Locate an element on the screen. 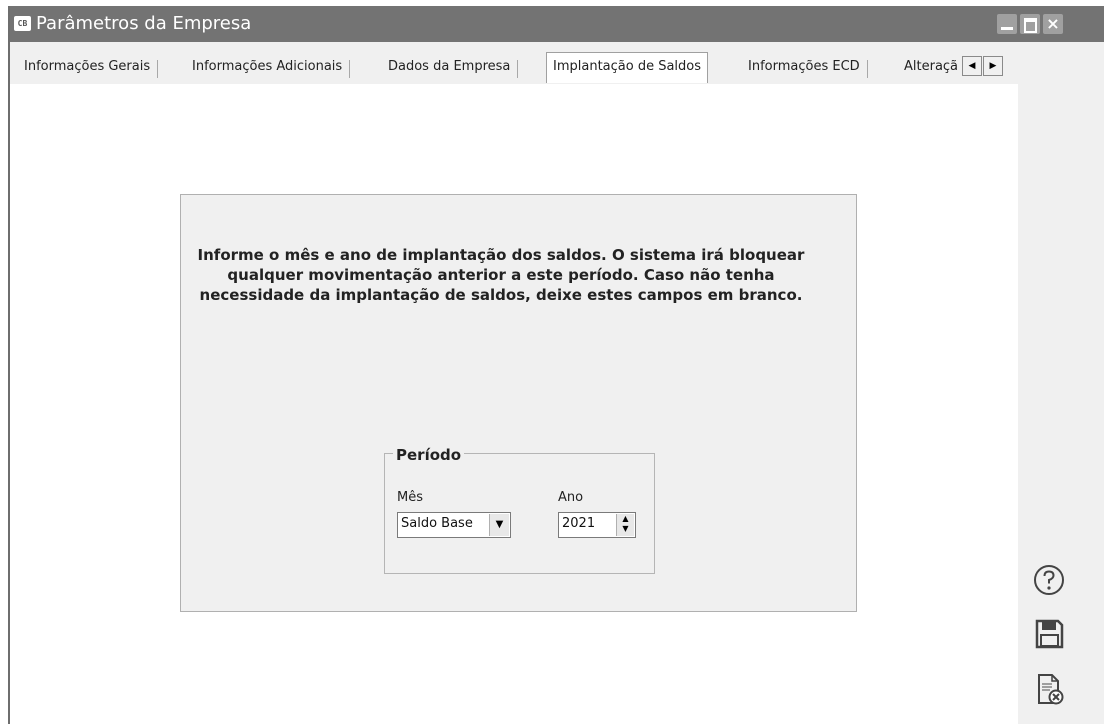 The image size is (1104, 724). tab-informacoes-adicionais: Informações Adicionais is located at coordinates (268, 69).